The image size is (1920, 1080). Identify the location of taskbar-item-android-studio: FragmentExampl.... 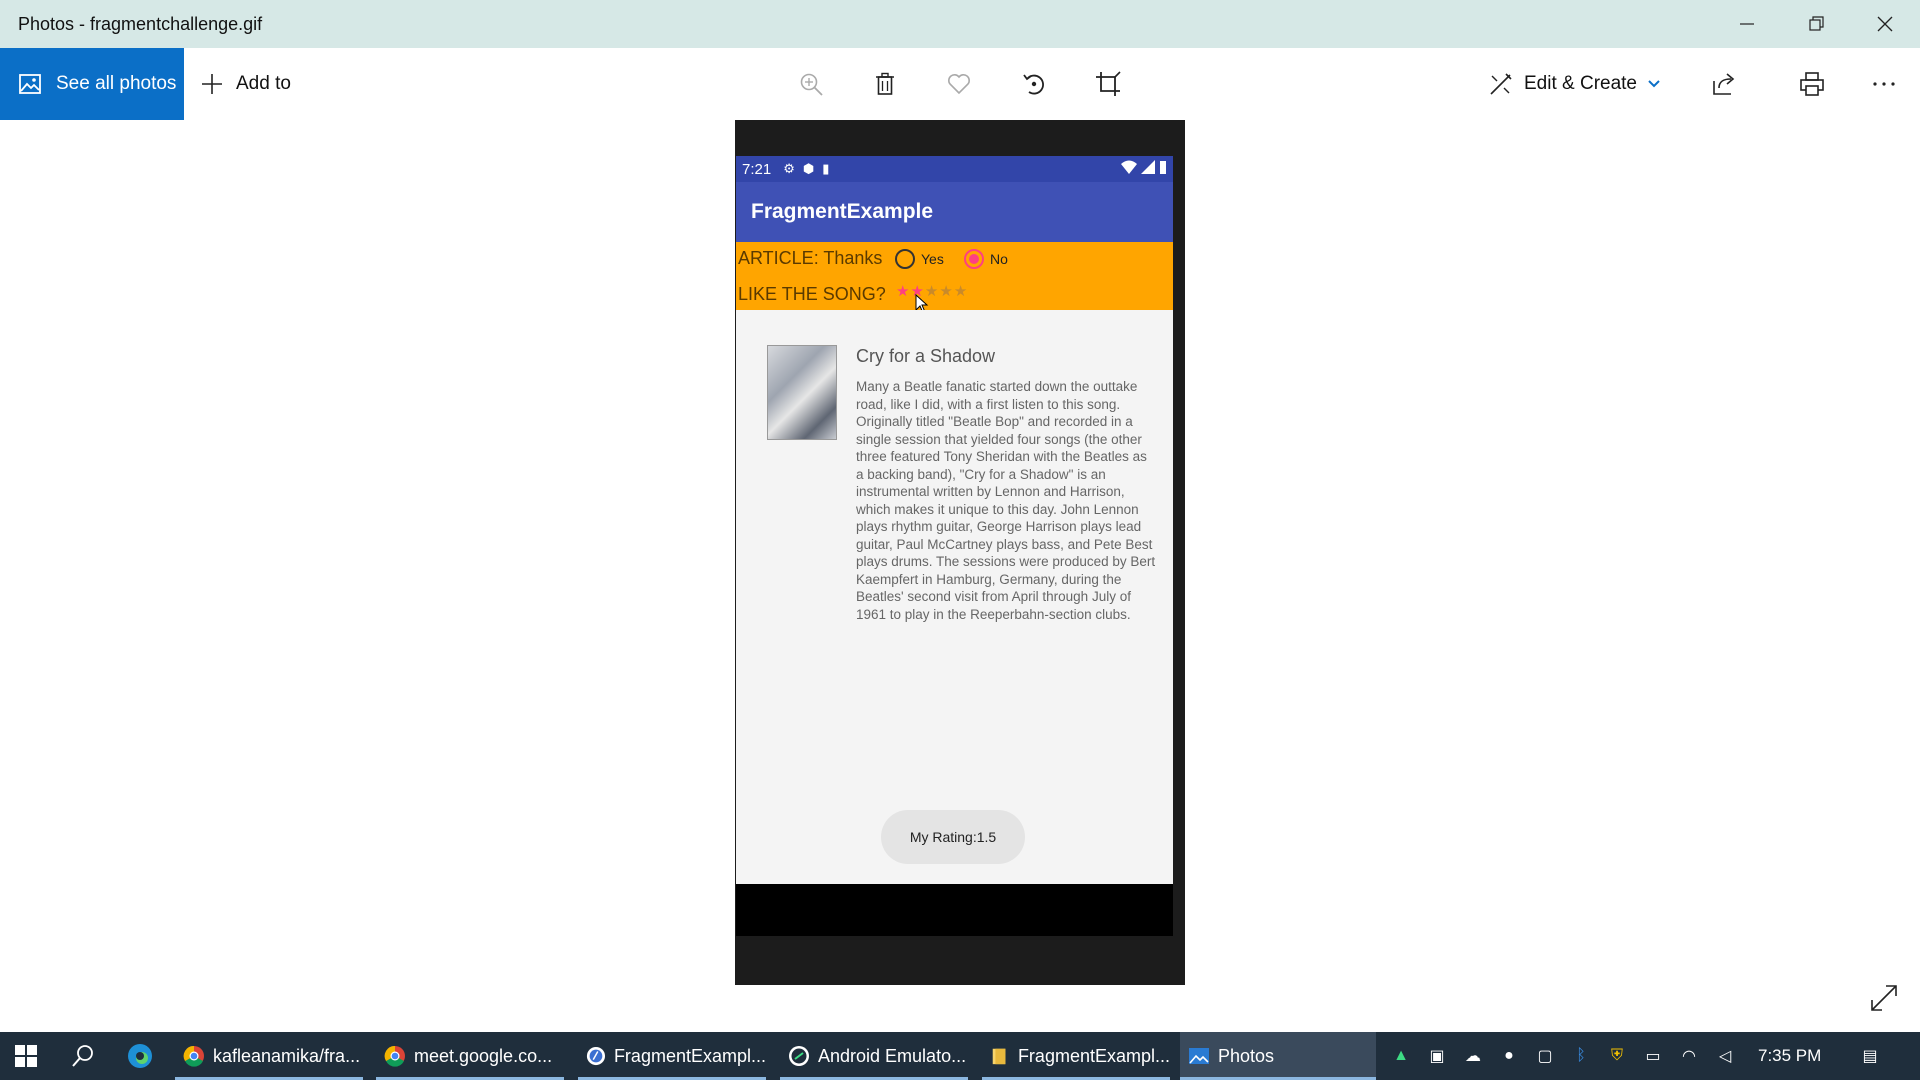
(672, 1056).